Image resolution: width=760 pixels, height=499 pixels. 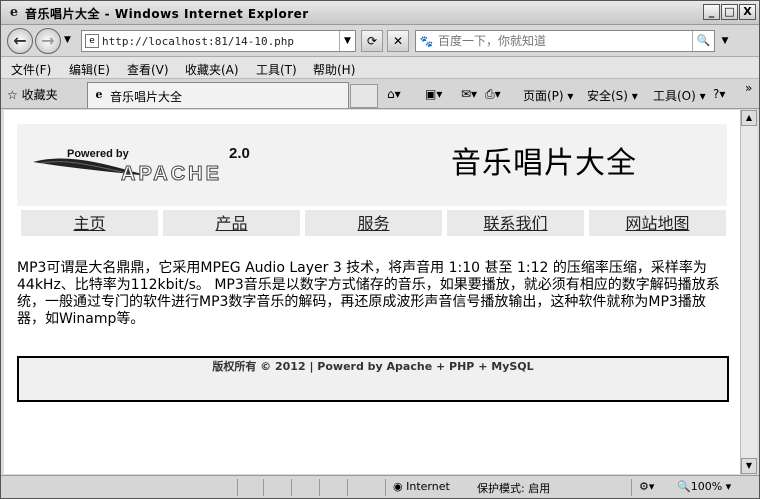 I want to click on tab-label: 音乐唱片大全, so click(x=146, y=97).